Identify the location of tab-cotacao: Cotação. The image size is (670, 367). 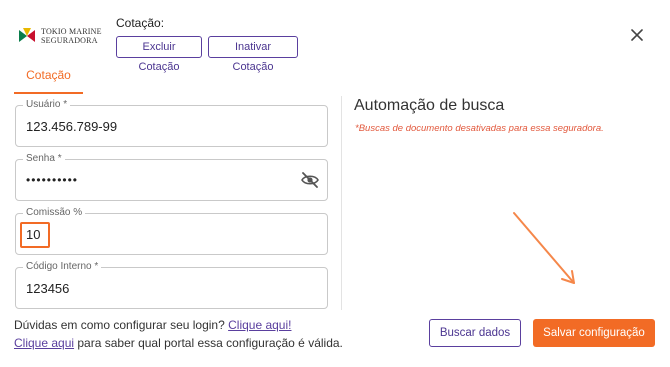
(48, 77).